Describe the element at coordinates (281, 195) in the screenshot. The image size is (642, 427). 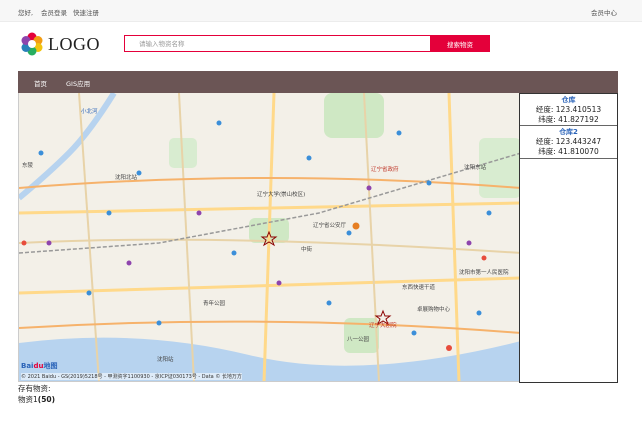
I see `map-label: 辽宁大学(崇山校区)` at that location.